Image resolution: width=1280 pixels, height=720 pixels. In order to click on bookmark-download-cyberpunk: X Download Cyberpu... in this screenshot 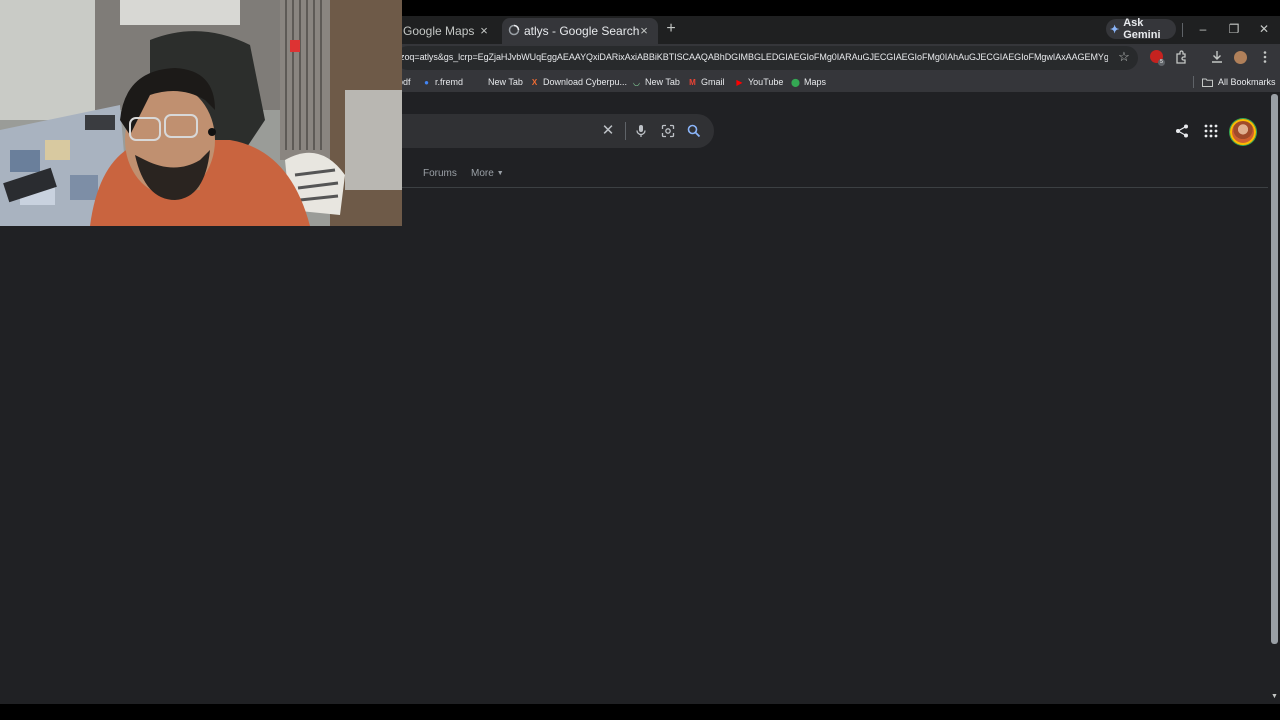, I will do `click(578, 82)`.